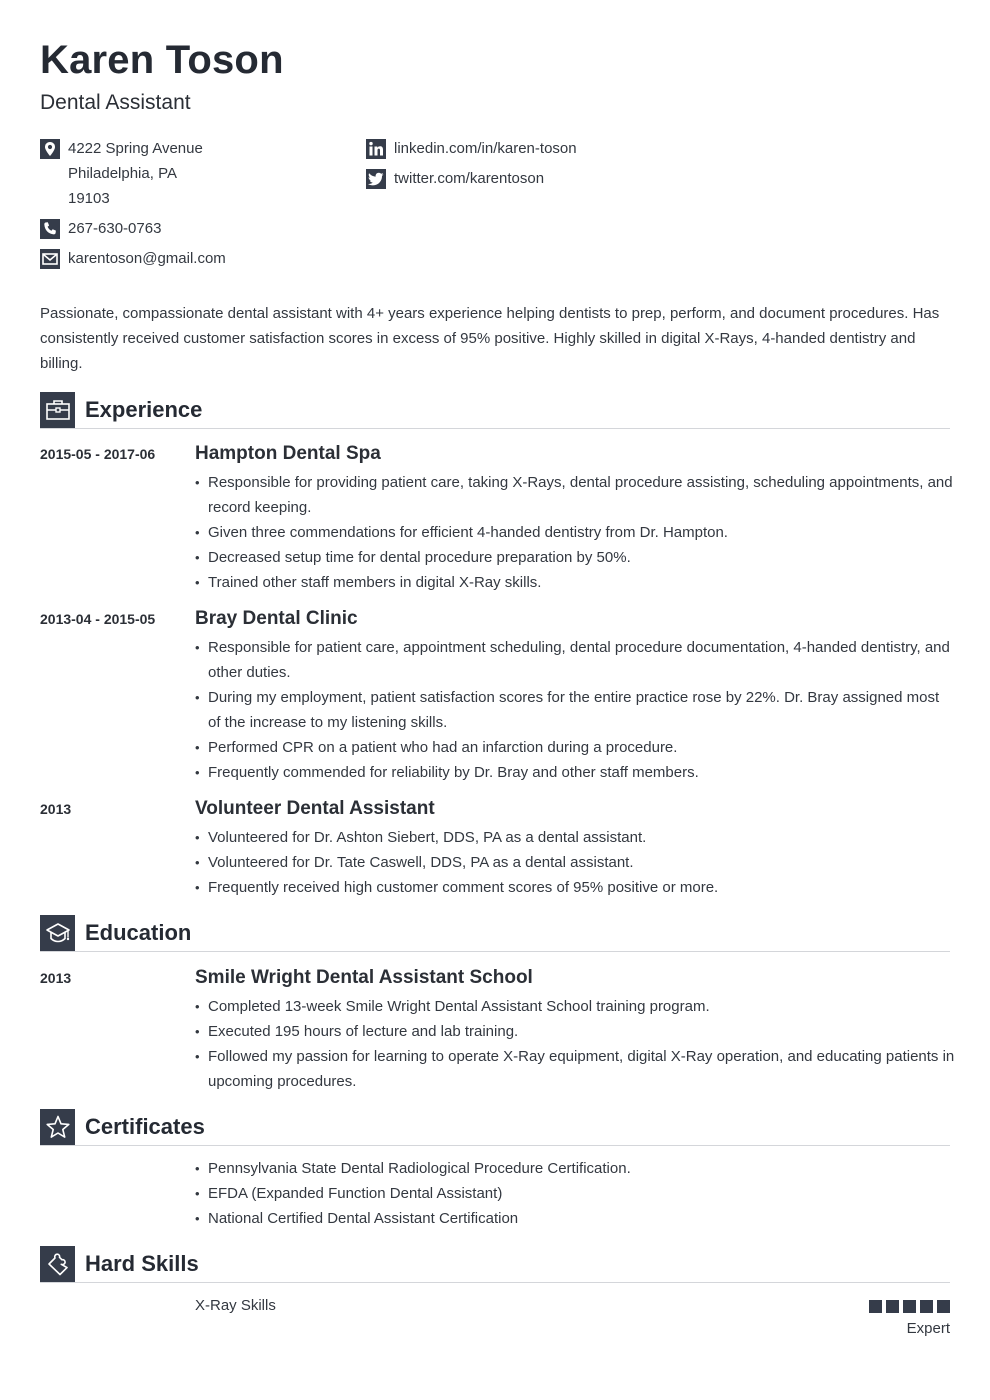 This screenshot has width=990, height=1400. I want to click on email-address: karentoson@gmail.com, so click(147, 262).